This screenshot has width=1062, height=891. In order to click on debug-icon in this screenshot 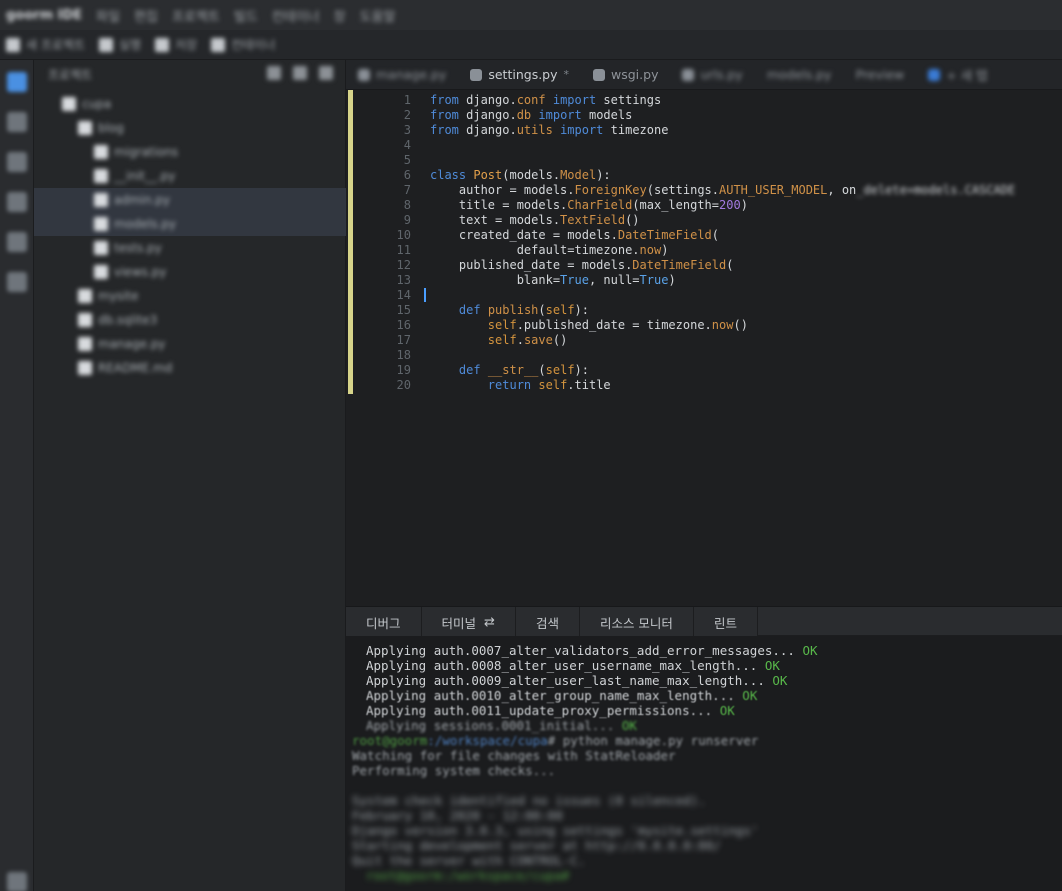, I will do `click(17, 202)`.